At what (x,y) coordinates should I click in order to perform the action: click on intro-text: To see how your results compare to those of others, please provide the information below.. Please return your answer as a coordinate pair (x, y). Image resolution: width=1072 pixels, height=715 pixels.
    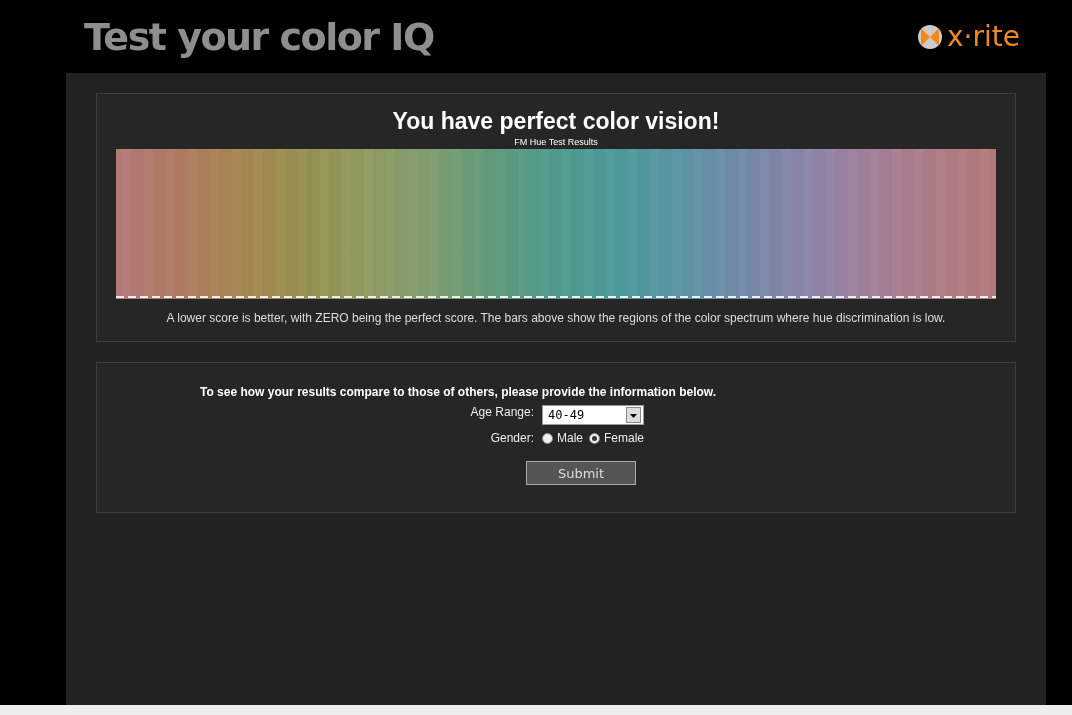
    Looking at the image, I should click on (458, 392).